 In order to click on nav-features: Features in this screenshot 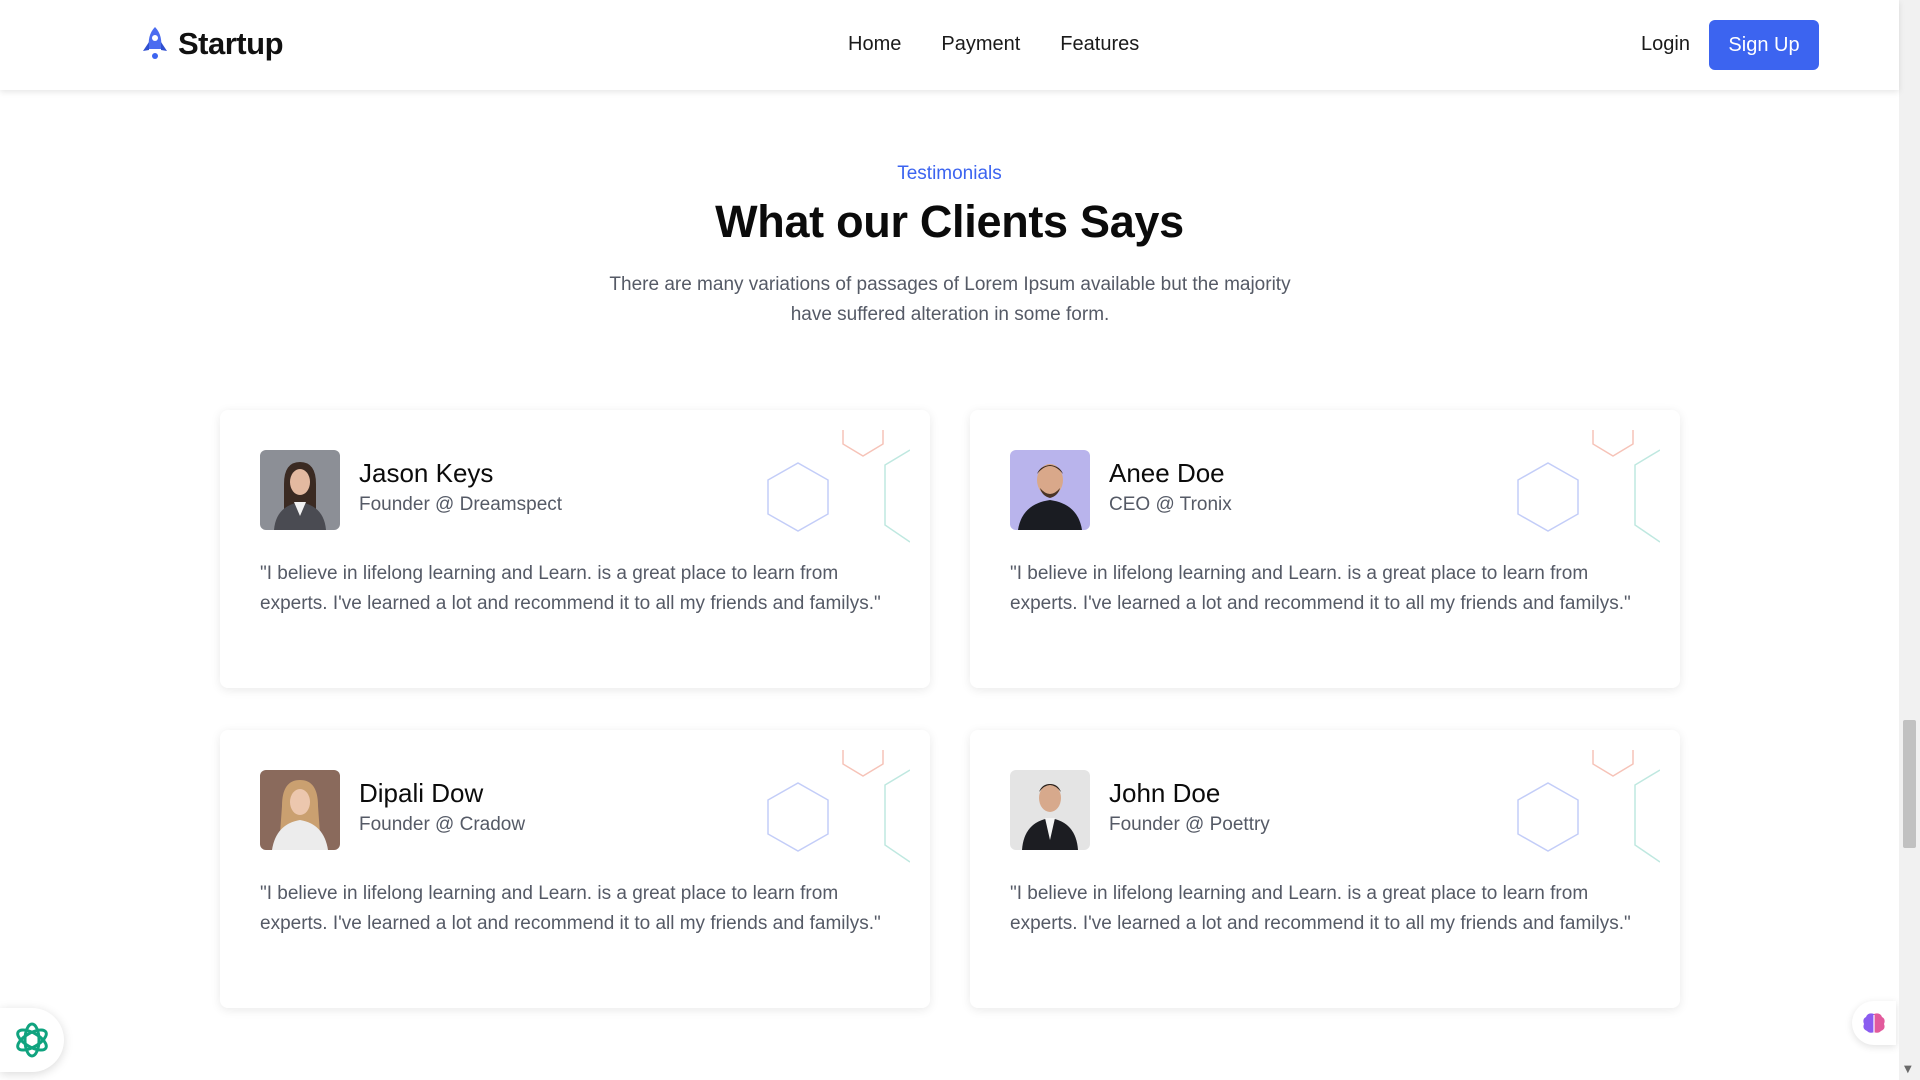, I will do `click(1099, 44)`.